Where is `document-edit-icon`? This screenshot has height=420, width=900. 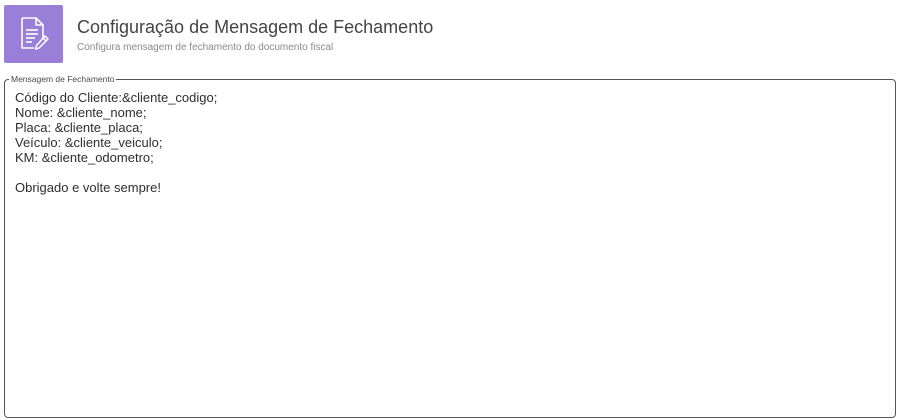
document-edit-icon is located at coordinates (33, 34).